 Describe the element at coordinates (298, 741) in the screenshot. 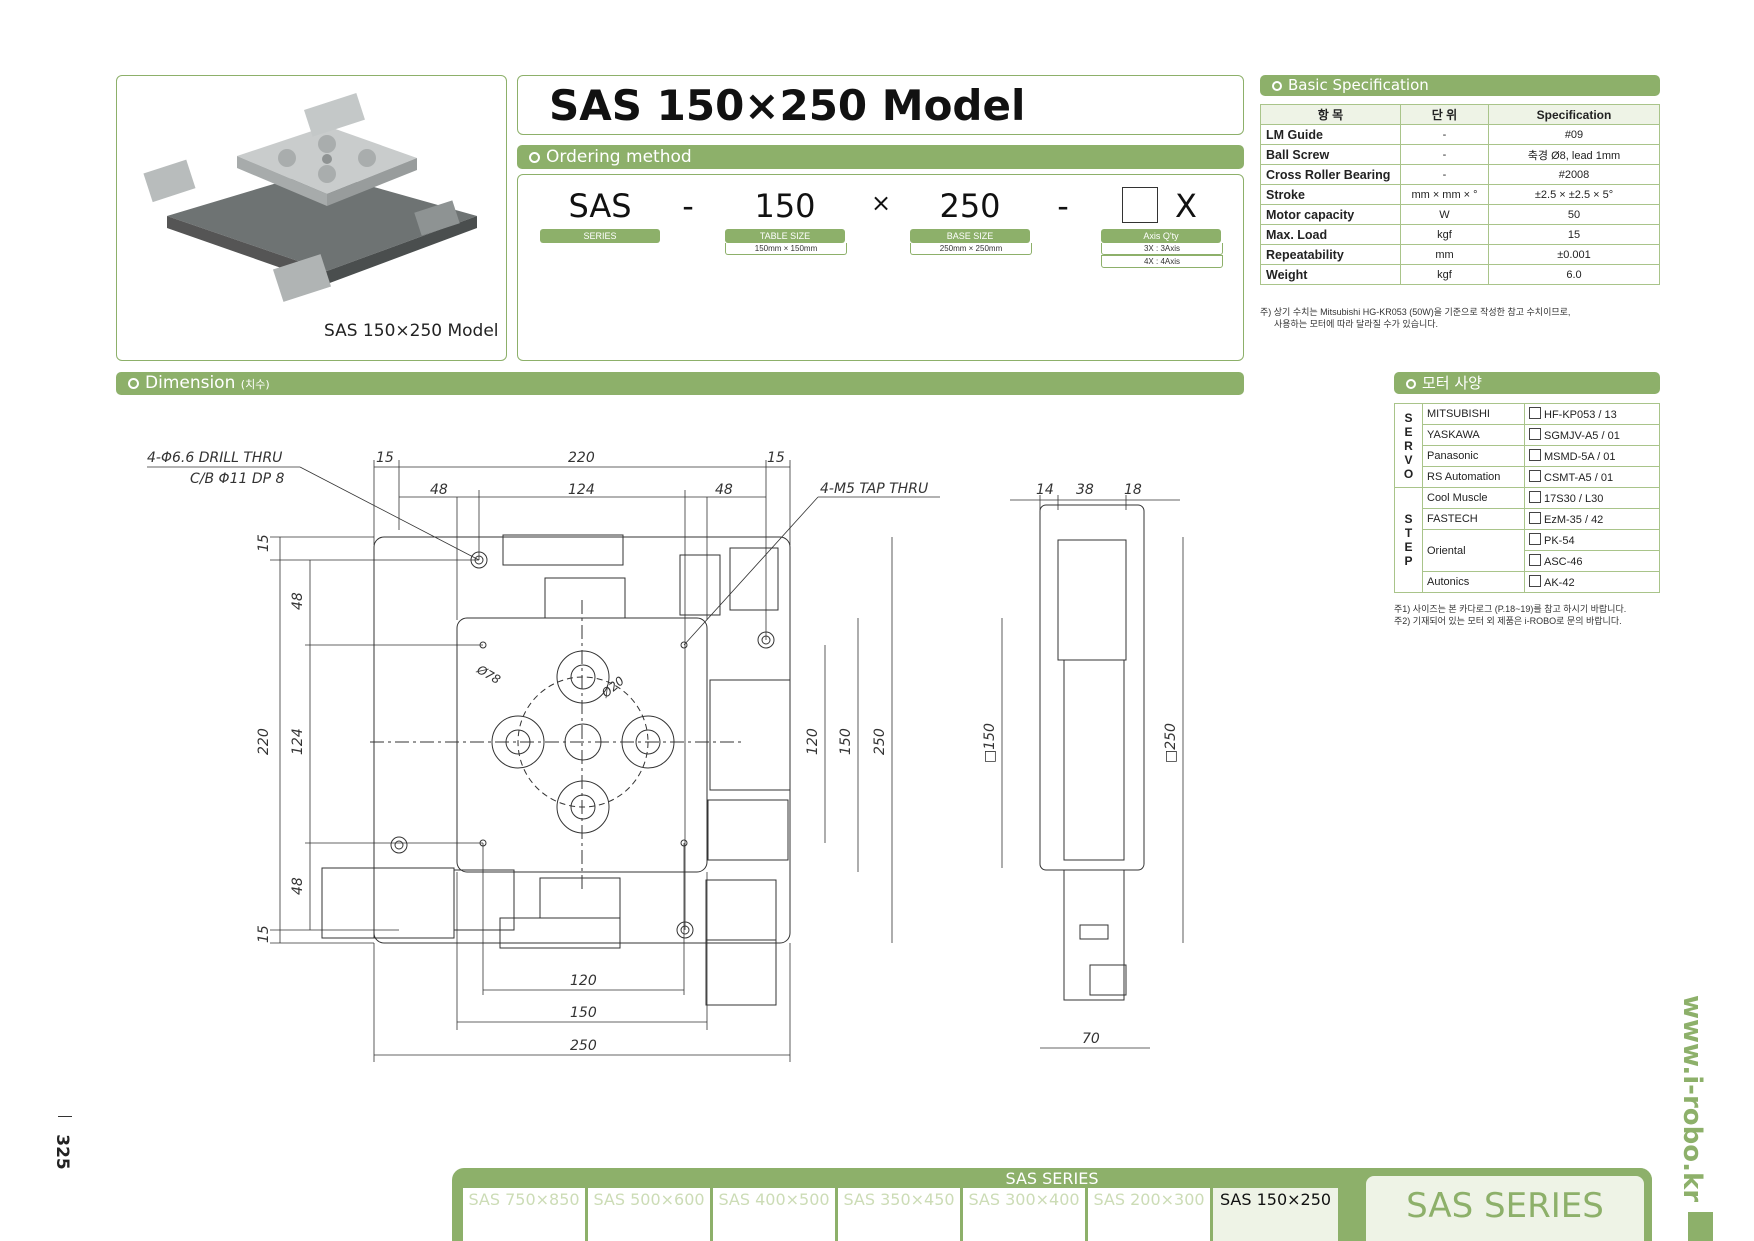

I see `dim-left-124: 124` at that location.